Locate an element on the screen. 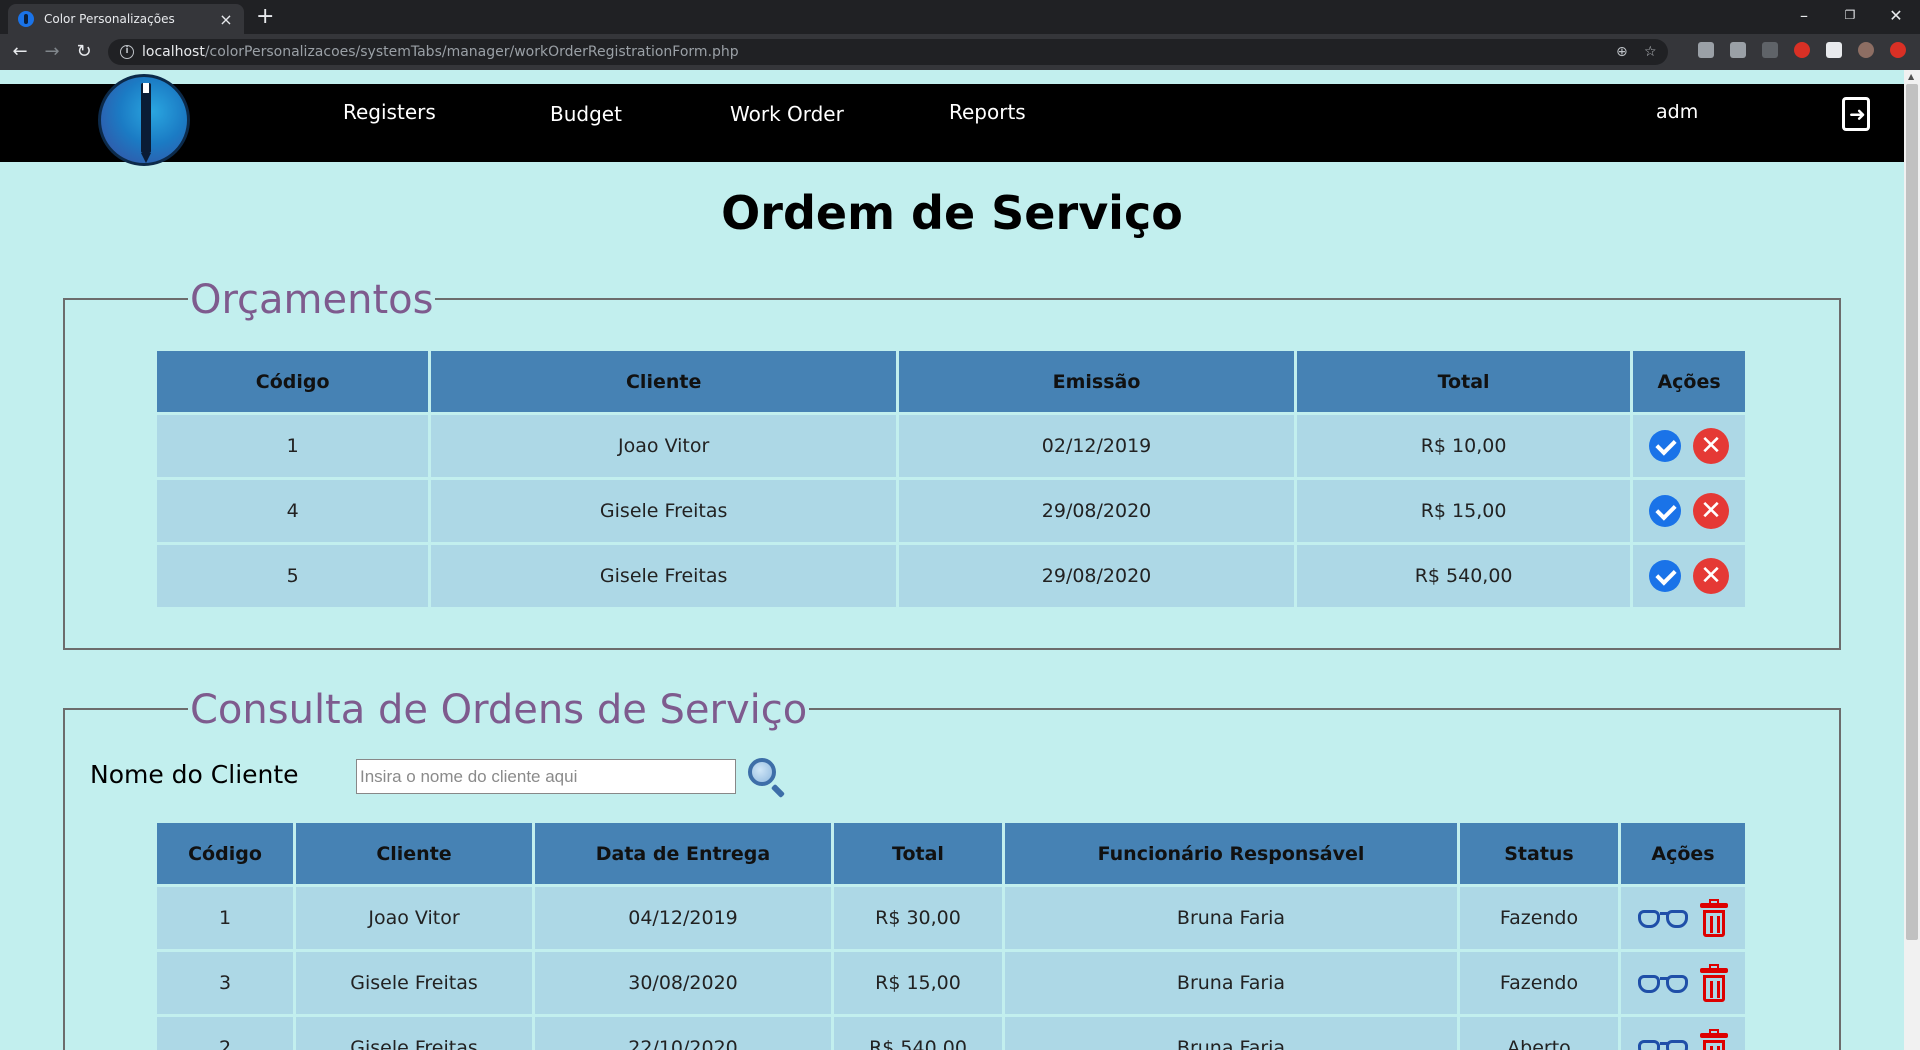  scrollbar-thumb is located at coordinates (1912, 512).